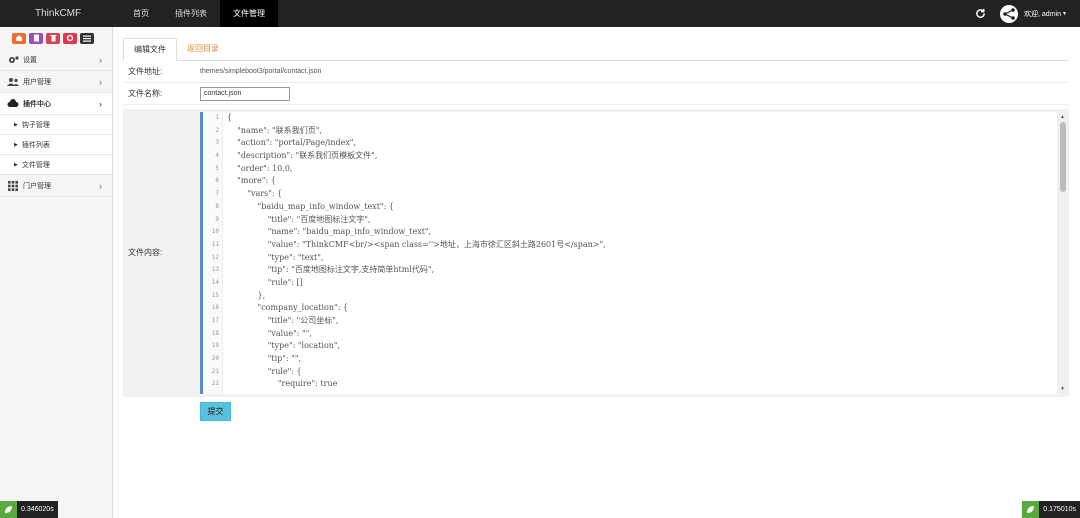 The width and height of the screenshot is (1080, 518). I want to click on caret-right-icon: ▶, so click(16, 144).